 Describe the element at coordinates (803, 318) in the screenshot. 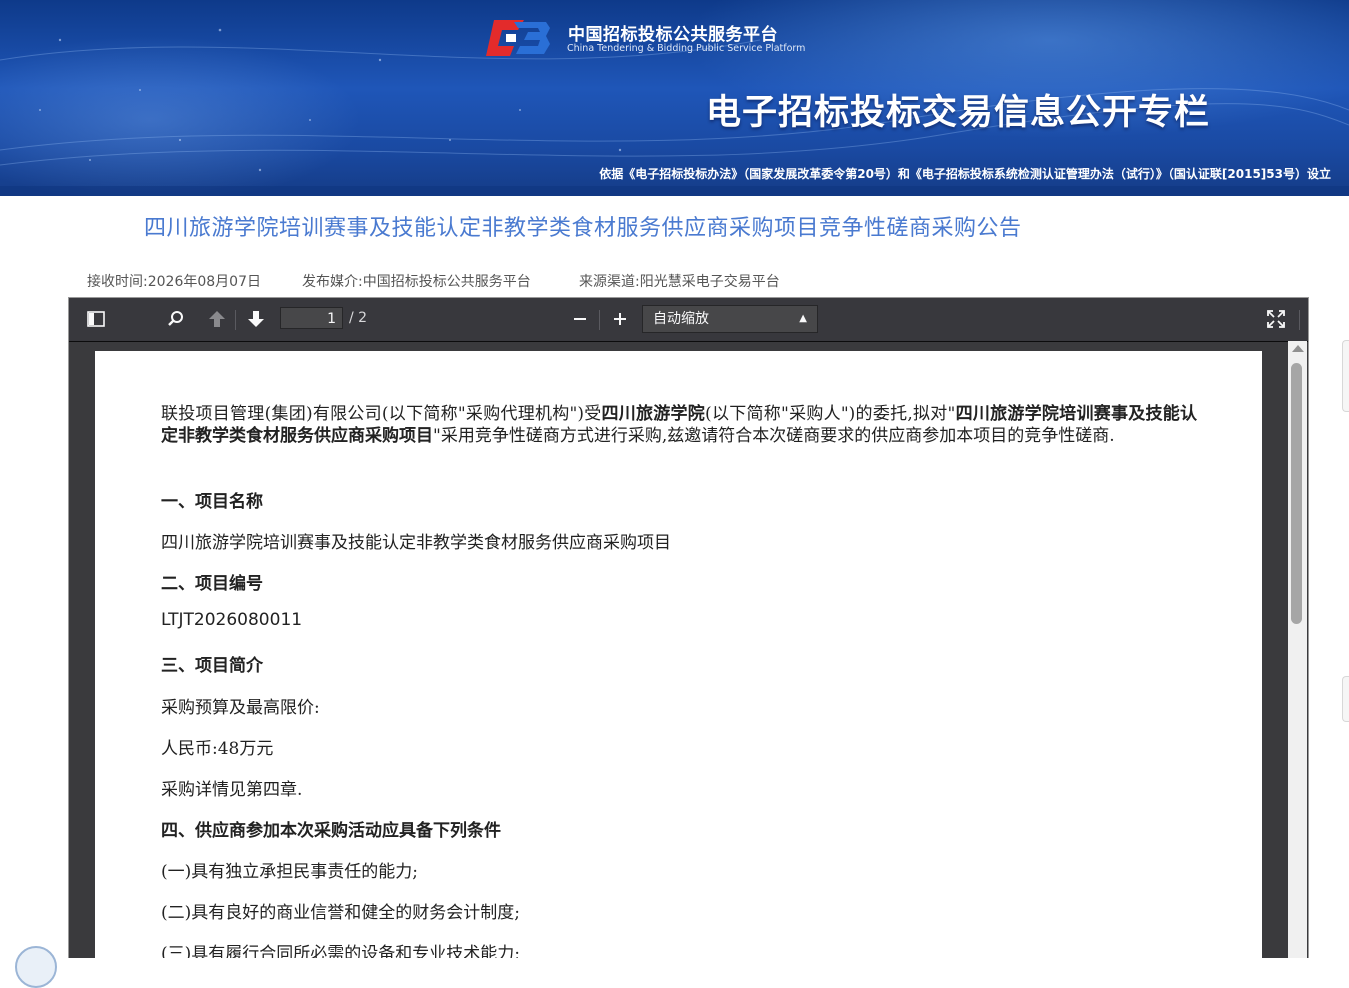

I see `select-arrows-icon: ▲` at that location.